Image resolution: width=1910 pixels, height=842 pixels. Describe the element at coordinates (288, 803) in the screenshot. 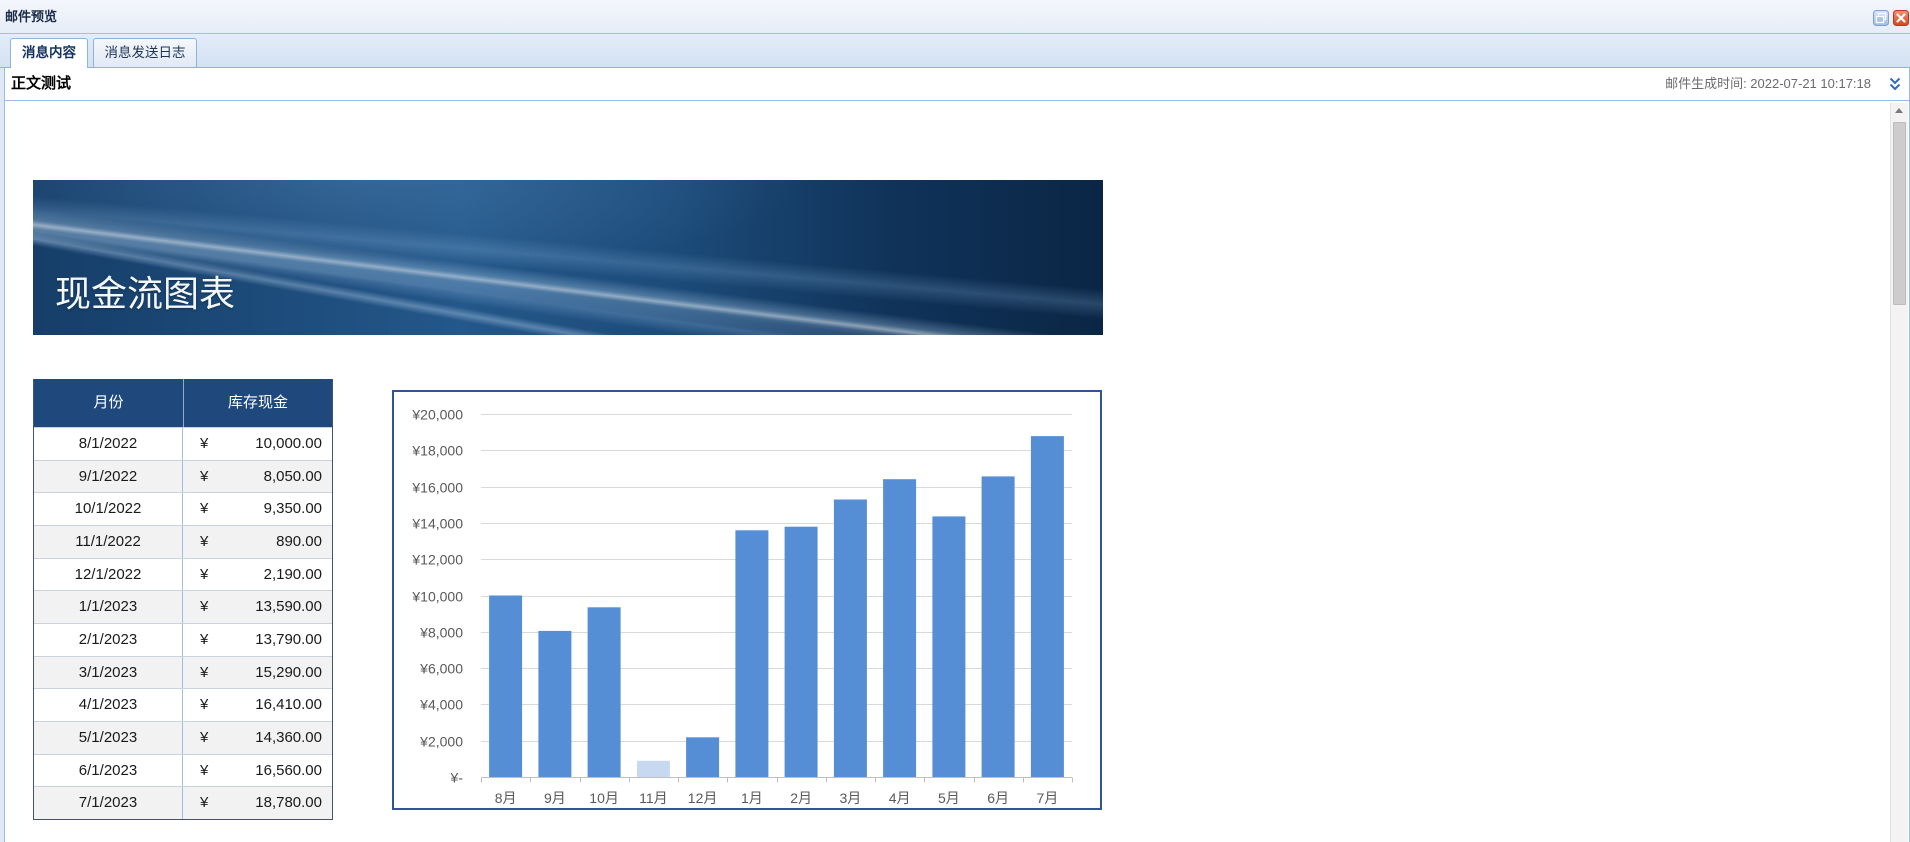

I see `cash-amount: 18,780.00` at that location.